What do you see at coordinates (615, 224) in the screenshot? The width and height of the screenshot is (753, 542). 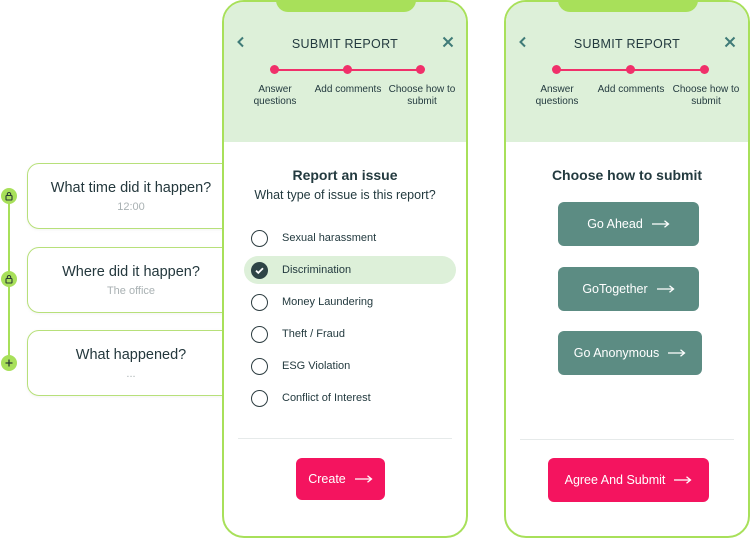 I see `go-ahead-label: Go Ahead` at bounding box center [615, 224].